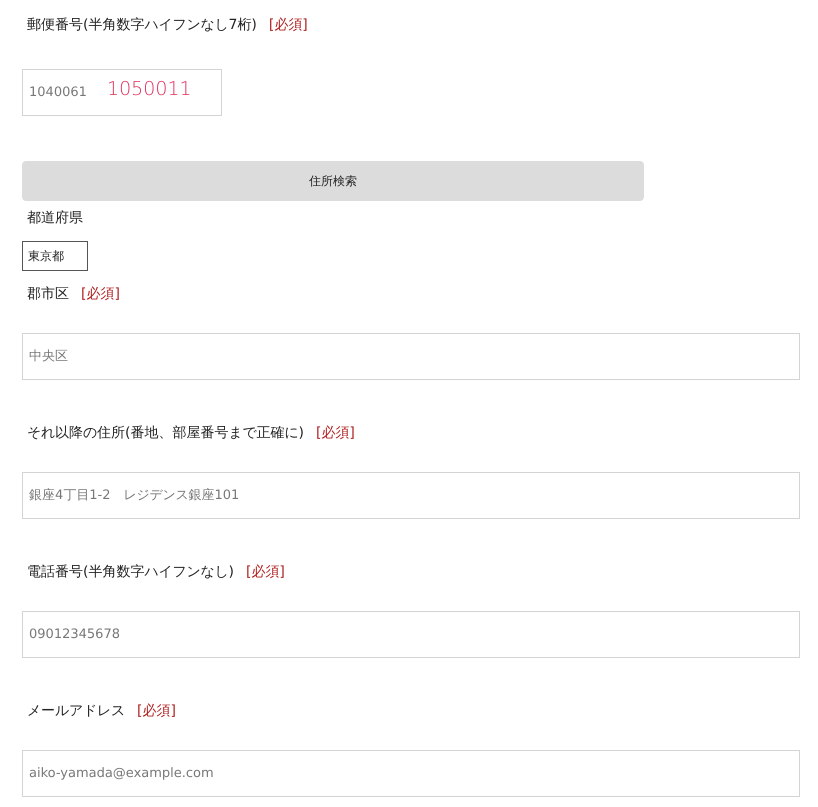 Image resolution: width=818 pixels, height=807 pixels. I want to click on handwritten-note: 1050011, so click(149, 89).